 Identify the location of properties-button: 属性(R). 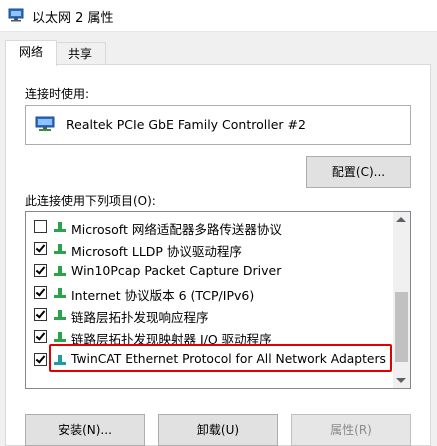
(351, 430).